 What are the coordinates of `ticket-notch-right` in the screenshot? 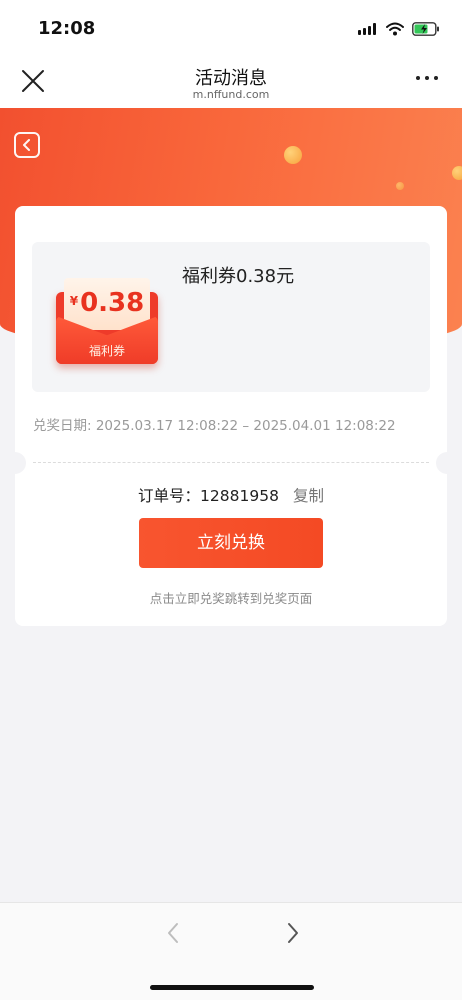 It's located at (447, 463).